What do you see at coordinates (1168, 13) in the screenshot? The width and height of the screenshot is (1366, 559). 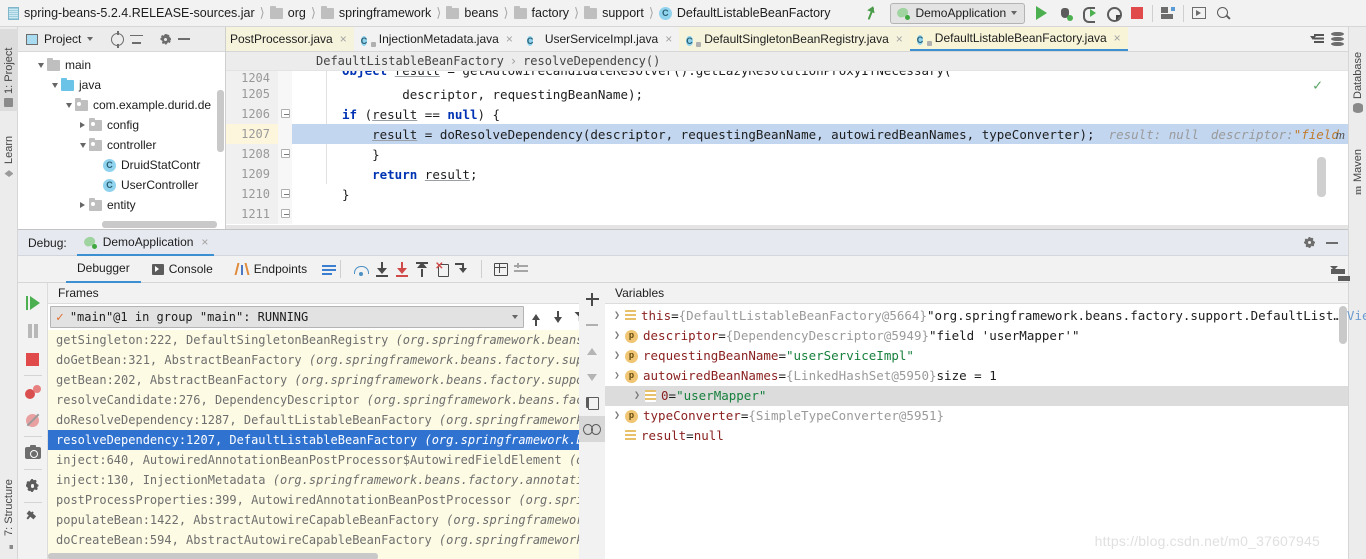 I see `layout-button` at bounding box center [1168, 13].